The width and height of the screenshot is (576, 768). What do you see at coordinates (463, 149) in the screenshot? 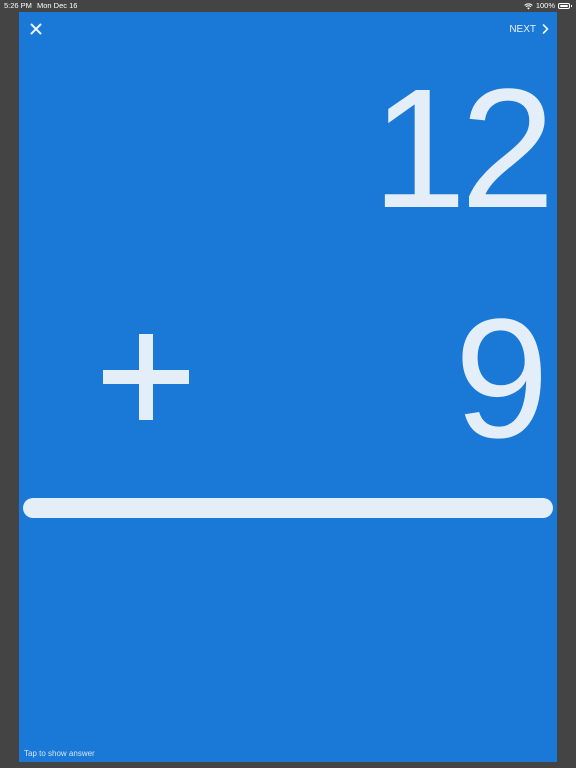
I see `top-number: 12` at bounding box center [463, 149].